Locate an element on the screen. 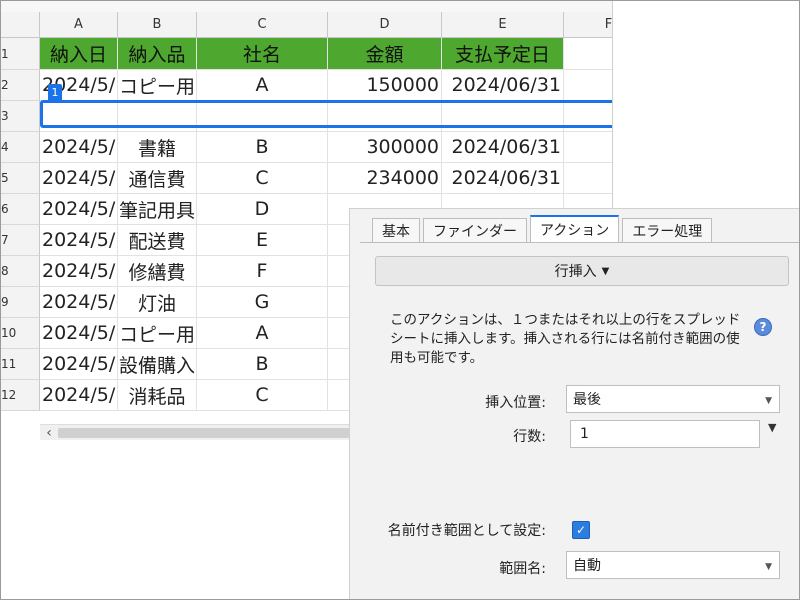  column-header-e: E is located at coordinates (503, 25).